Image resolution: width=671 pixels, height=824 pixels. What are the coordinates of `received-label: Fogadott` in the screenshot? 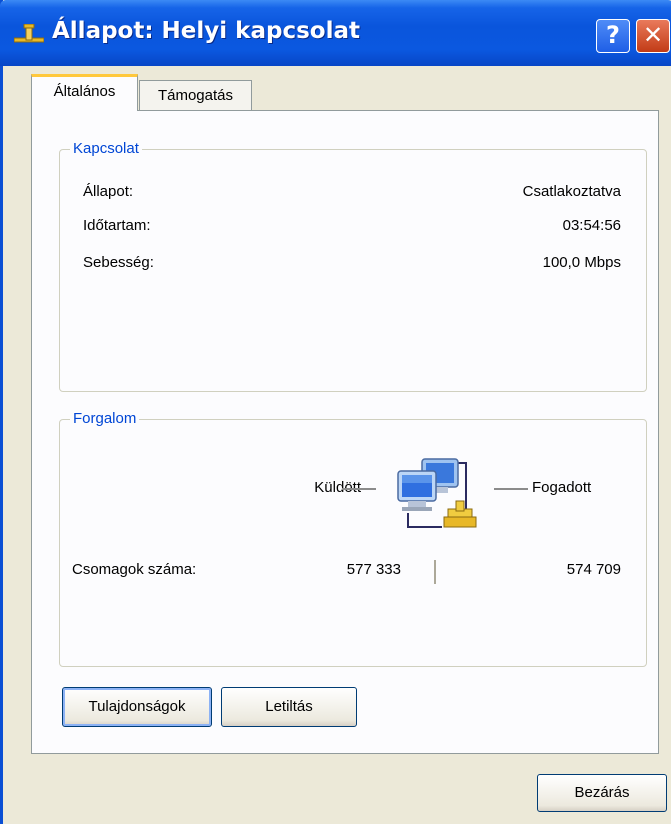 It's located at (562, 487).